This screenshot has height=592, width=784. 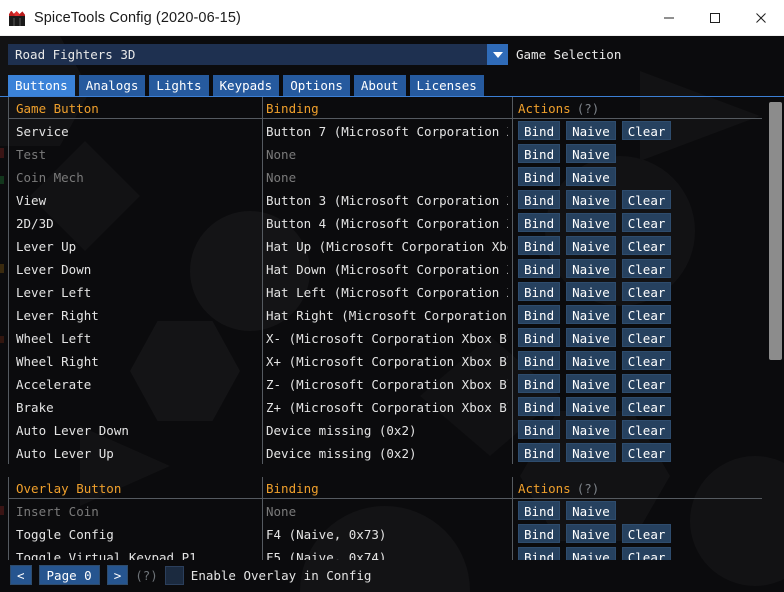 I want to click on row-button-name: Test, so click(x=129, y=153).